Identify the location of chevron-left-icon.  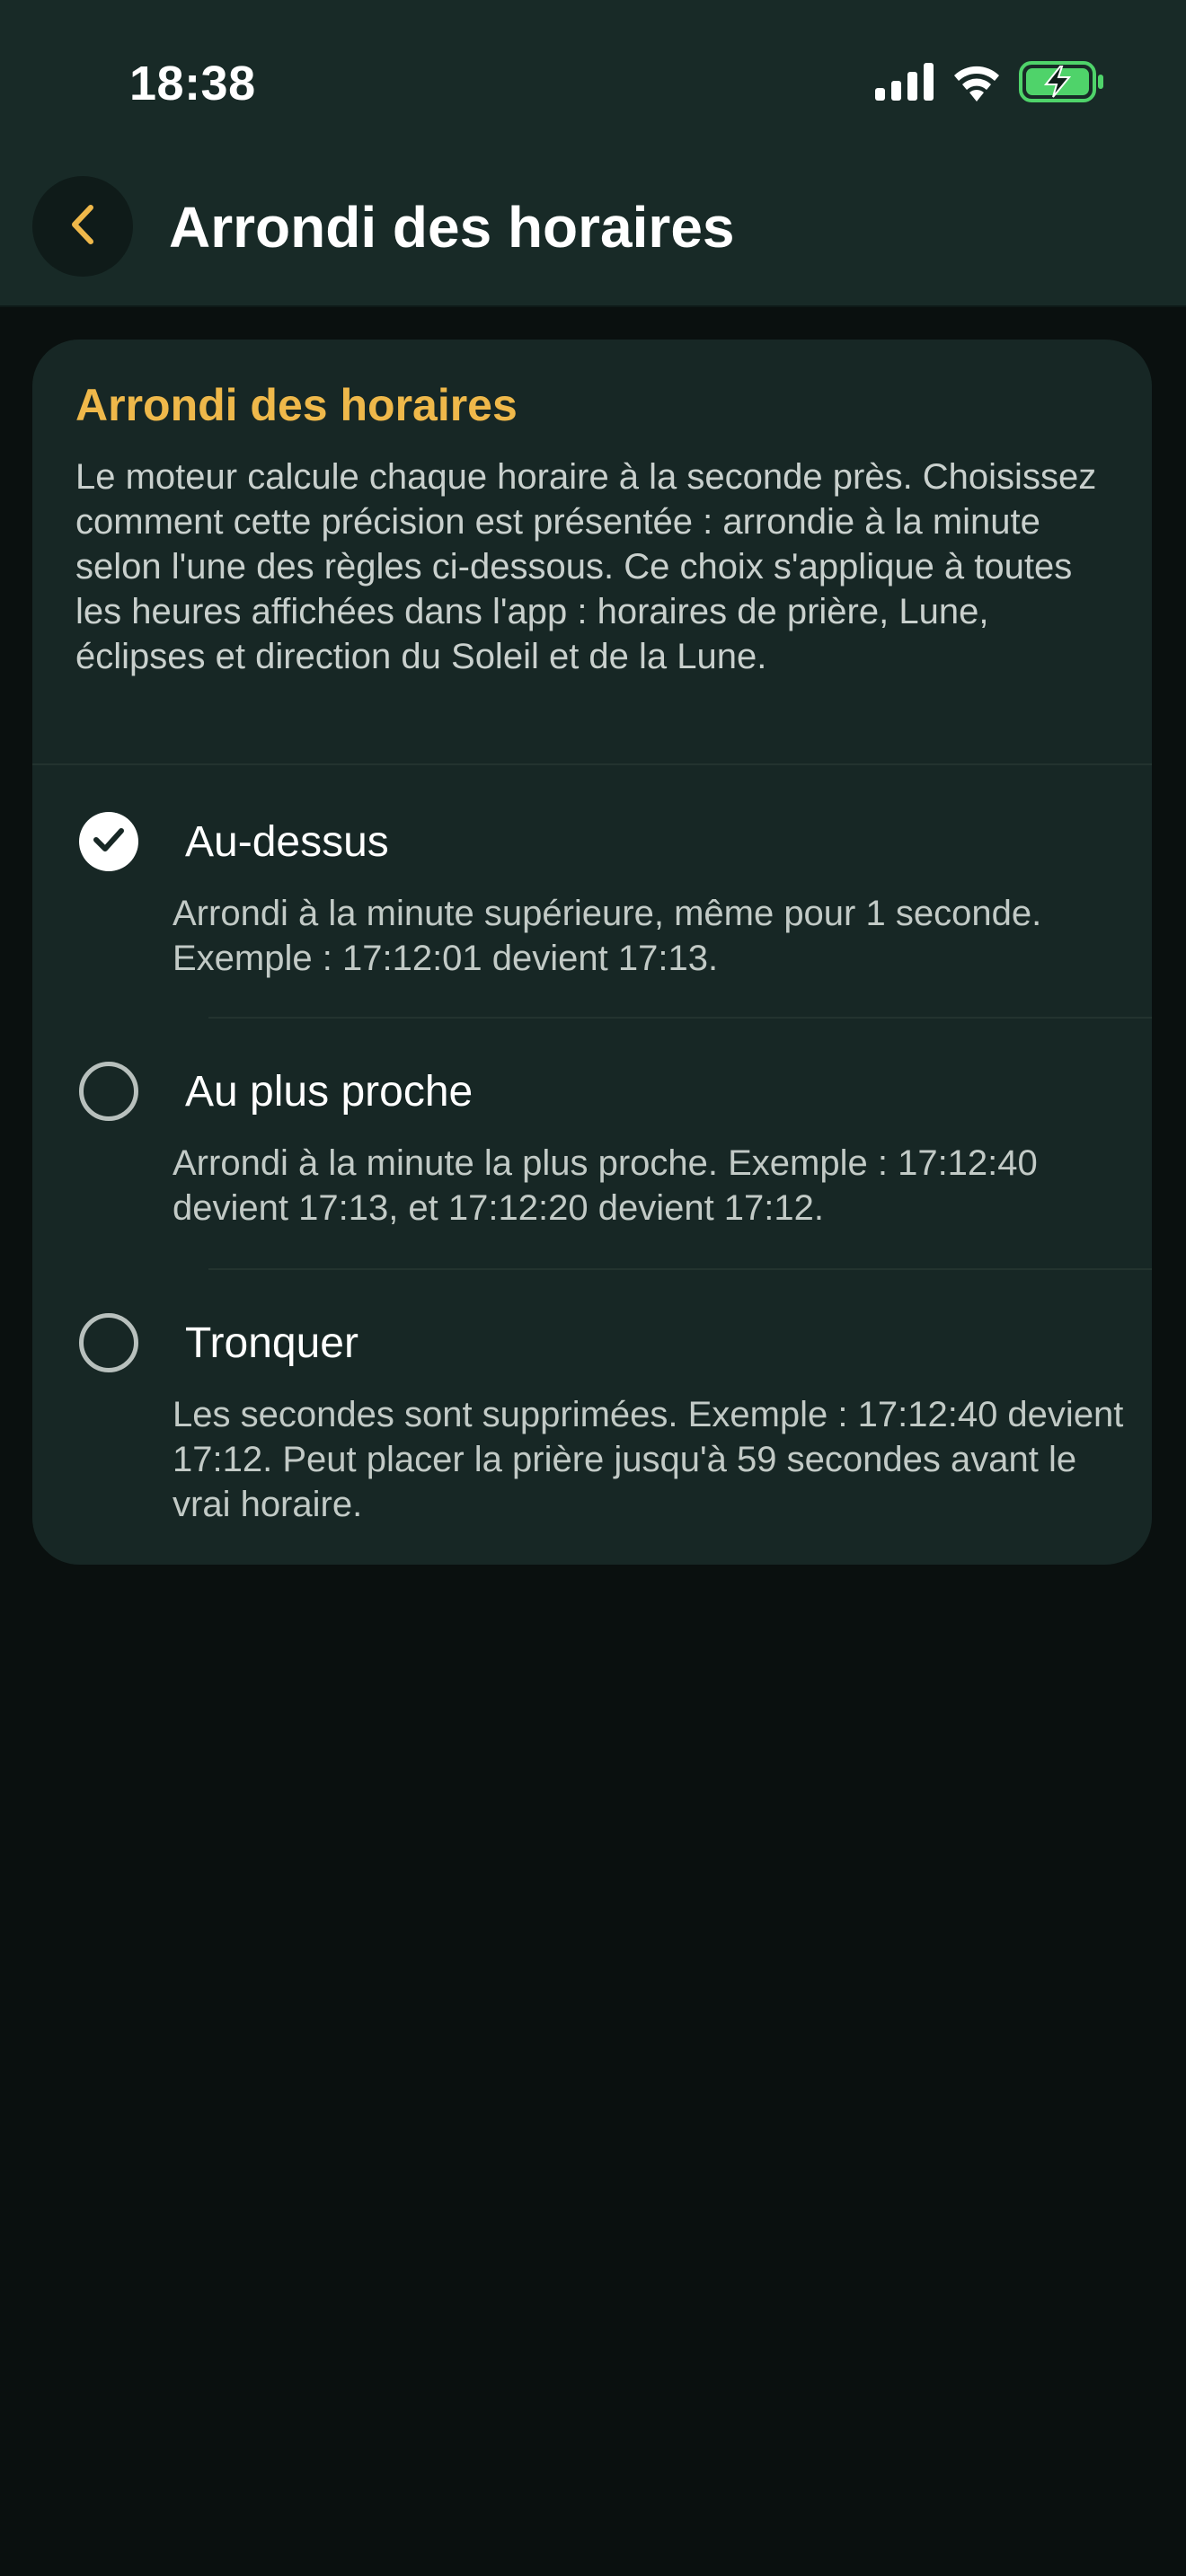
(82, 226).